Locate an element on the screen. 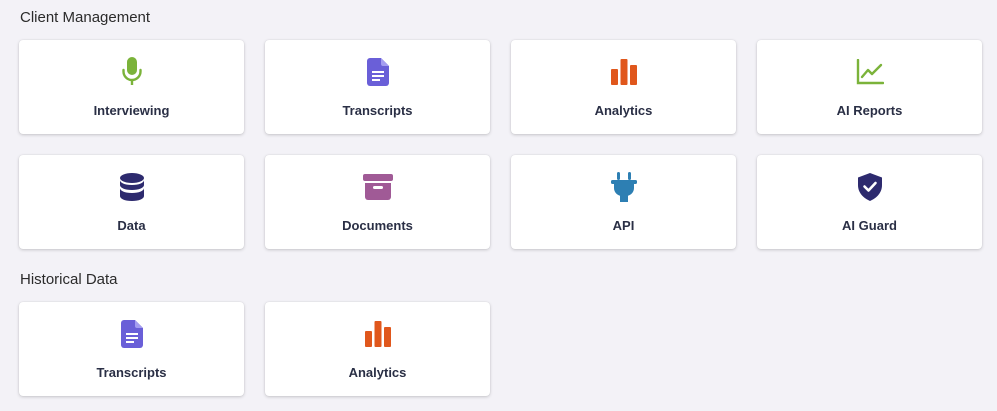 Image resolution: width=997 pixels, height=411 pixels. tile-historical-analytics: Analytics is located at coordinates (377, 349).